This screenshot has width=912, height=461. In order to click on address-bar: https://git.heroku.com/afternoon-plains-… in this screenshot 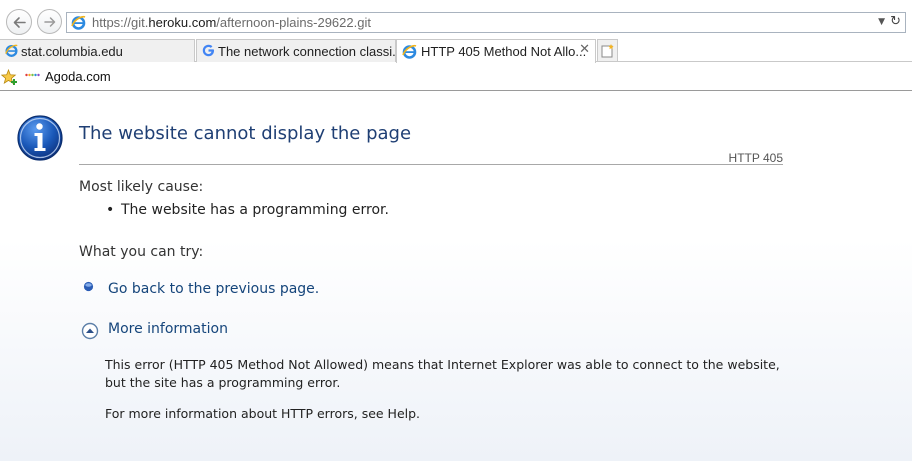, I will do `click(486, 22)`.